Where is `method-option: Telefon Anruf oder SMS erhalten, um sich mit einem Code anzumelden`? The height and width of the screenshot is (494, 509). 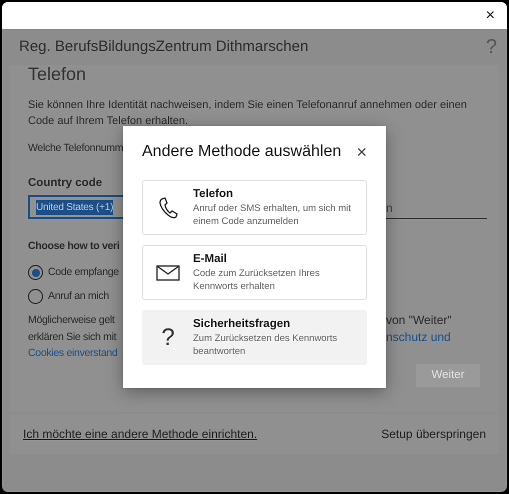 method-option: Telefon Anruf oder SMS erhalten, um sich mit einem Code anzumelden is located at coordinates (254, 207).